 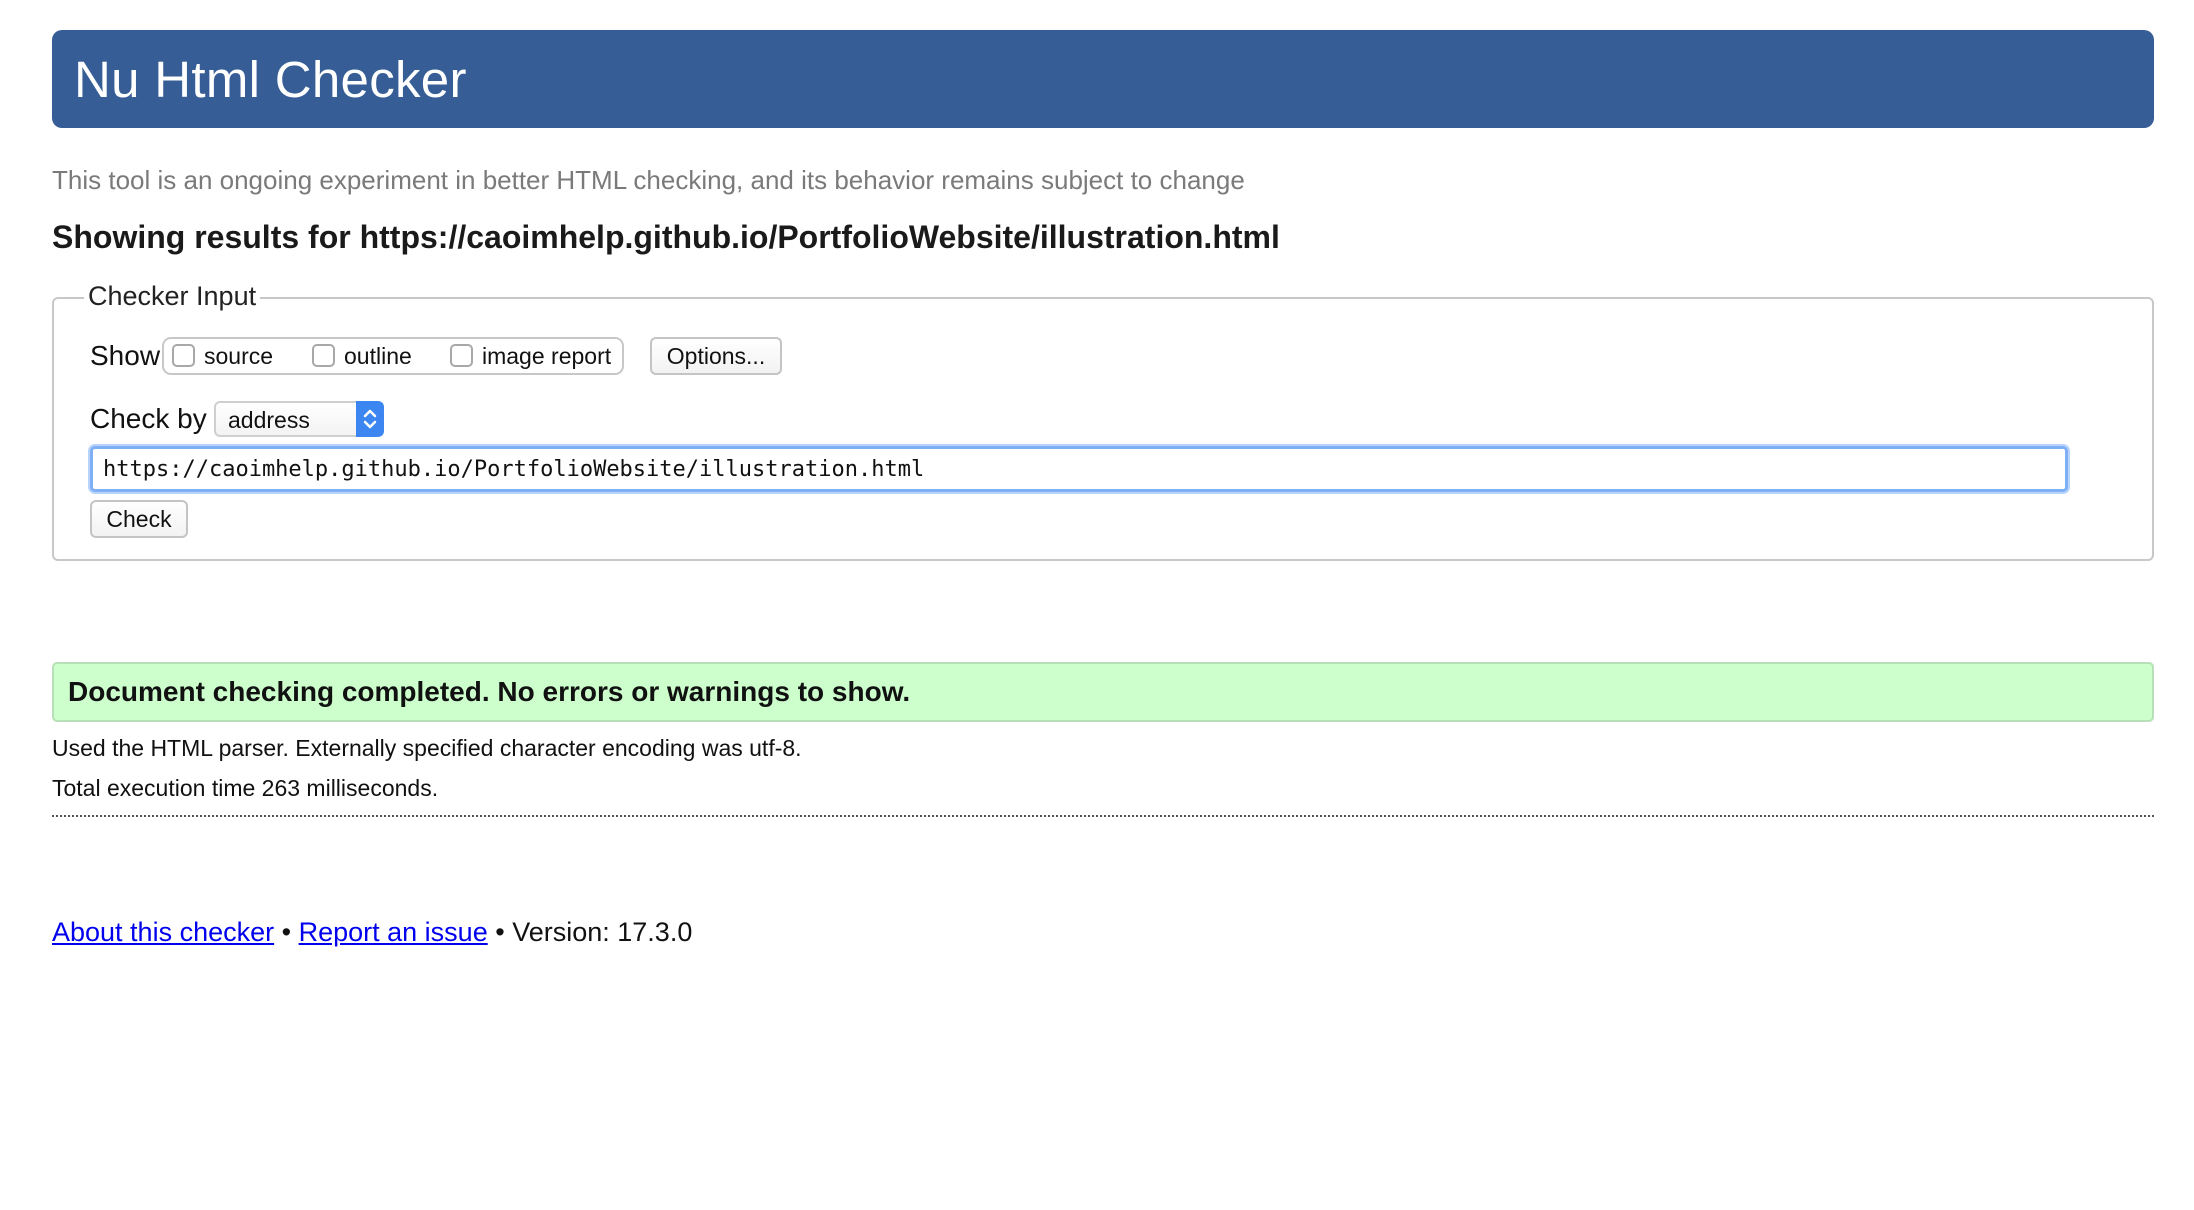 I want to click on select-arrows-icon, so click(x=370, y=419).